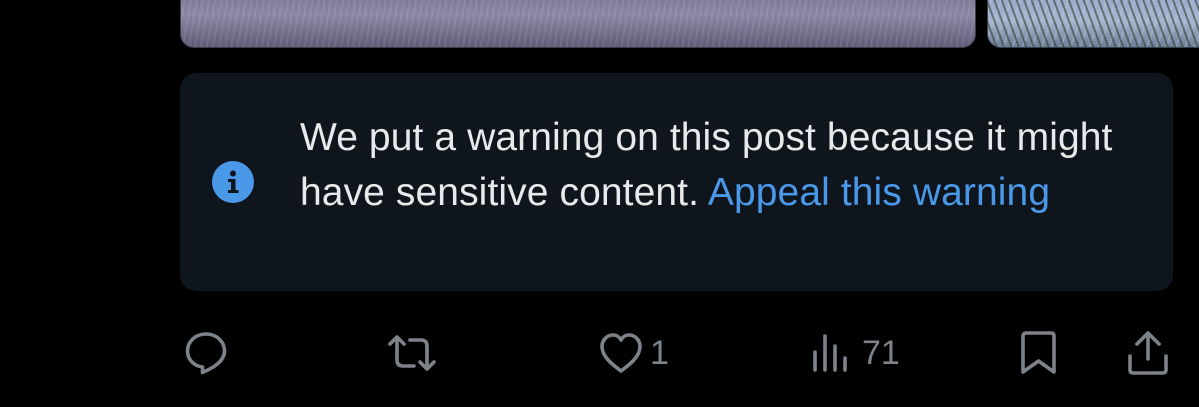 Image resolution: width=1199 pixels, height=407 pixels. I want to click on views-chart-icon, so click(833, 353).